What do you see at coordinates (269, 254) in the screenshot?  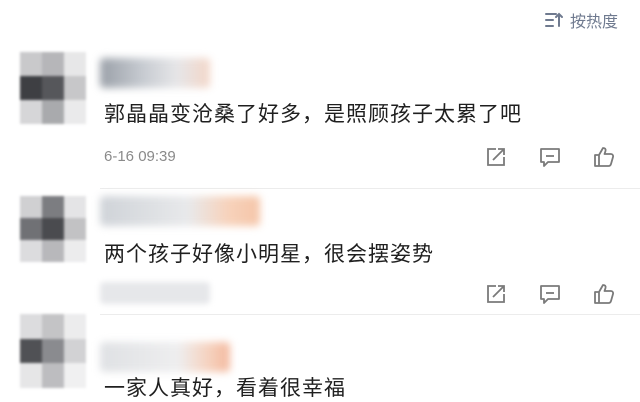 I see `comment-text: 两个孩子好像小明星，很会摆姿势` at bounding box center [269, 254].